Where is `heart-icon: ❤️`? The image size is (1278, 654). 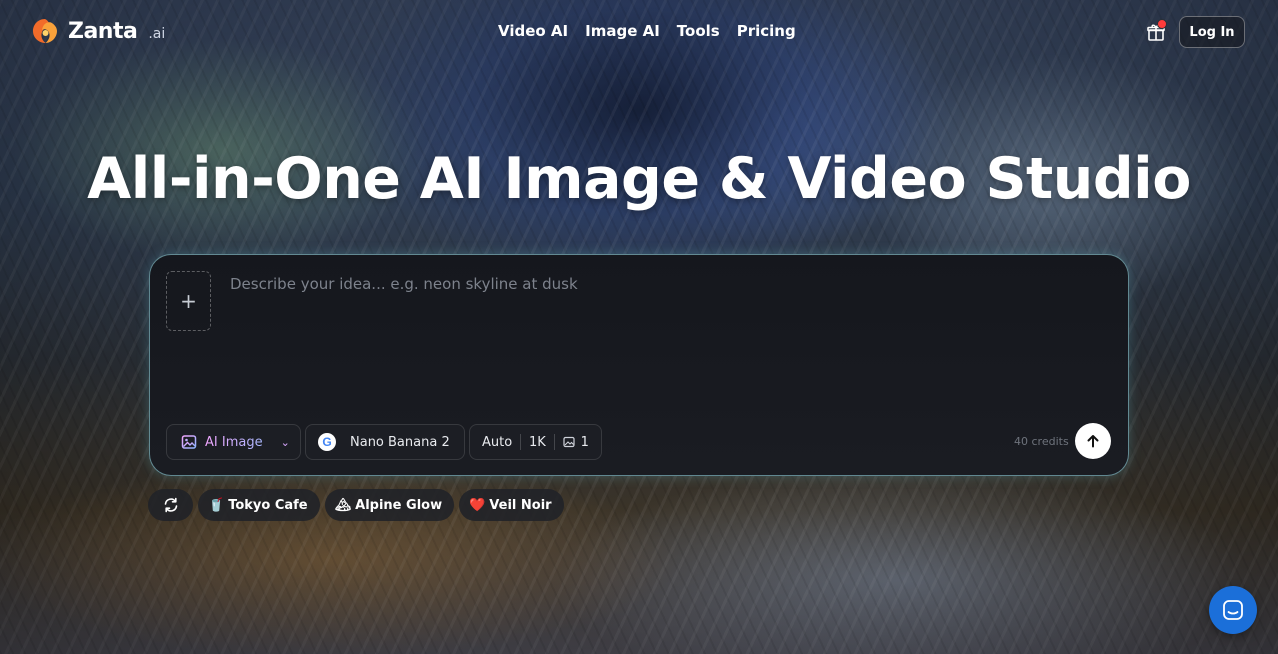 heart-icon: ❤️ is located at coordinates (477, 505).